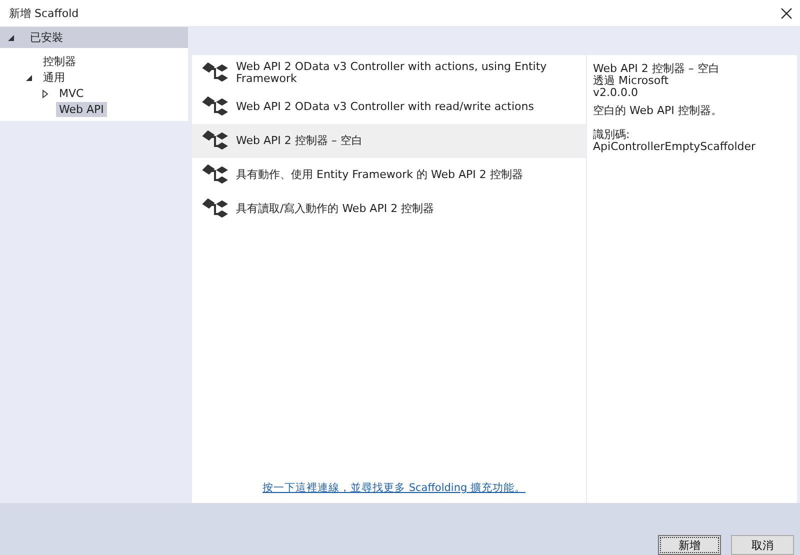  I want to click on window-title: 新增 Scaffold, so click(44, 13).